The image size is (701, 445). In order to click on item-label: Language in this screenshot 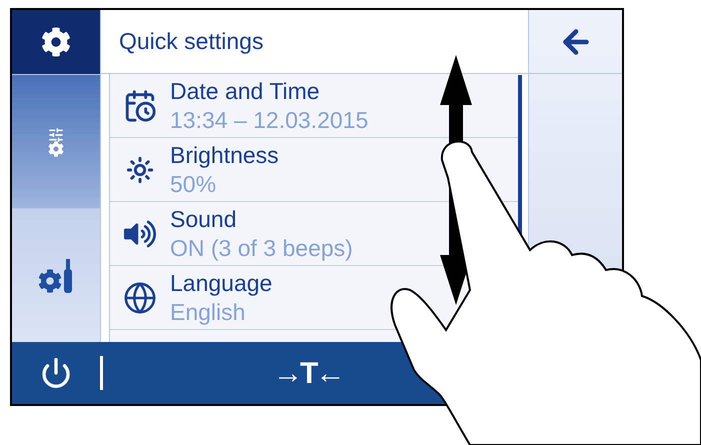, I will do `click(221, 283)`.